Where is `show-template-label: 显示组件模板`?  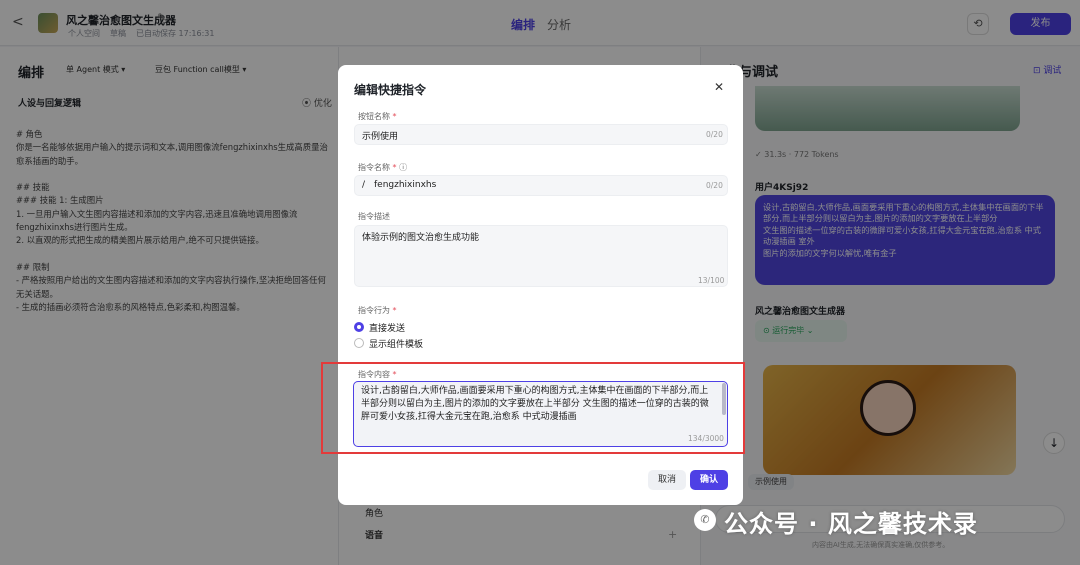 show-template-label: 显示组件模板 is located at coordinates (396, 343).